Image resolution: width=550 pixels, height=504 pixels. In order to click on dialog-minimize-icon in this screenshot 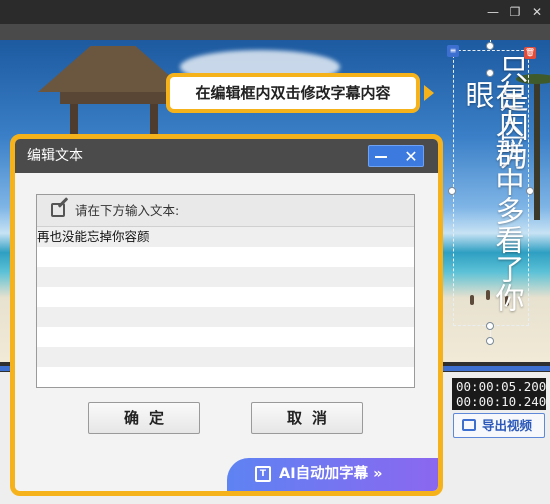, I will do `click(381, 157)`.